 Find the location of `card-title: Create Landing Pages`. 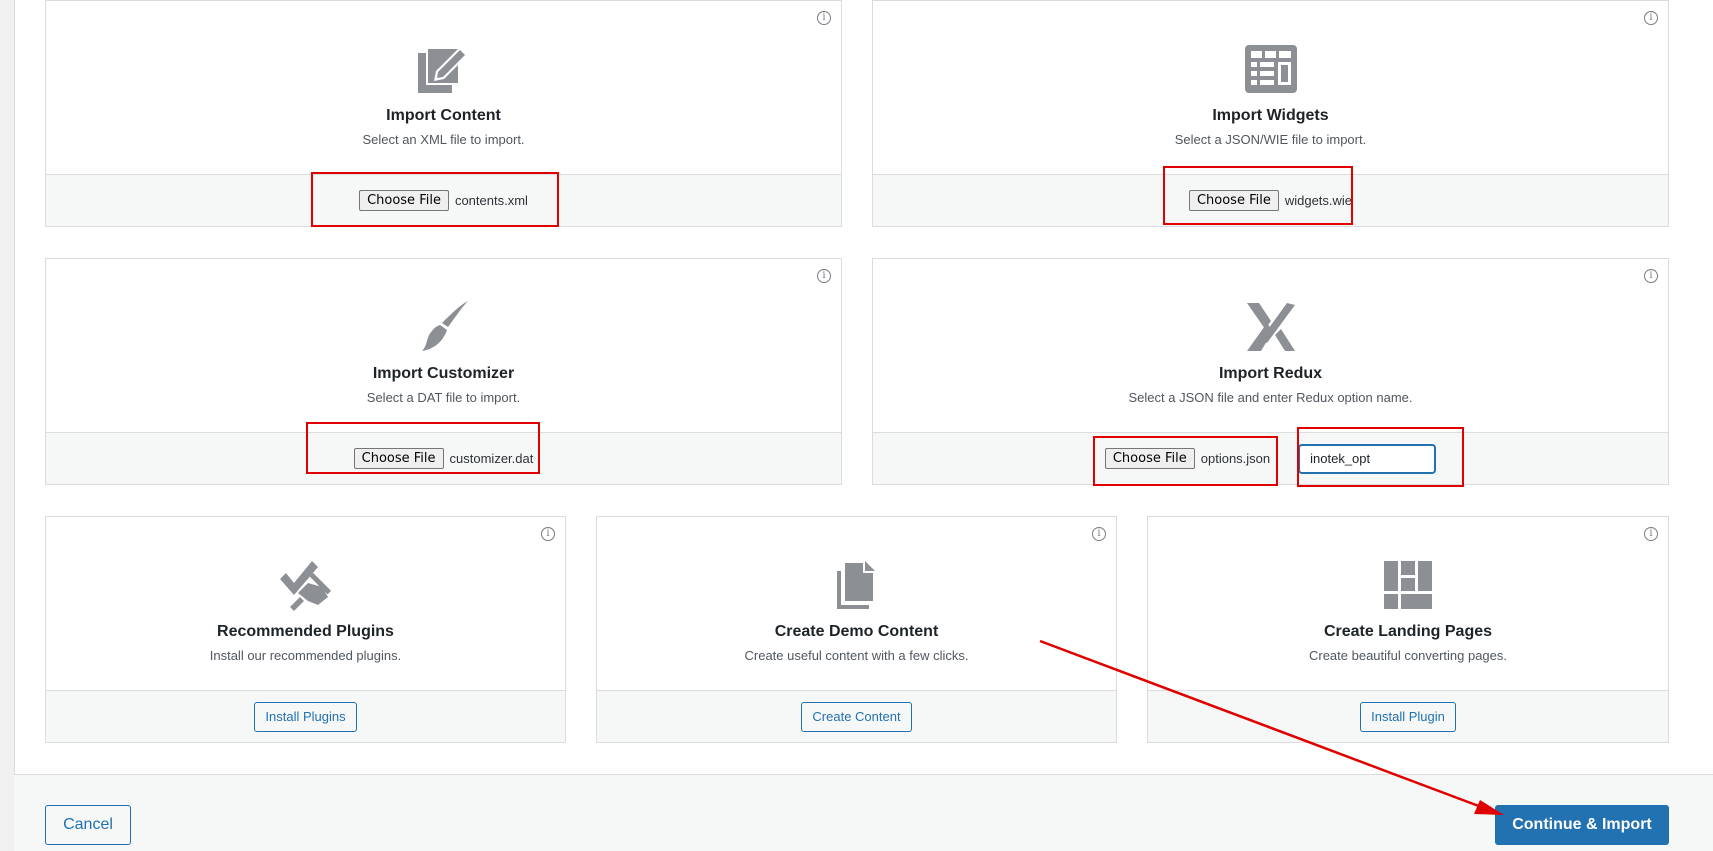

card-title: Create Landing Pages is located at coordinates (1408, 631).